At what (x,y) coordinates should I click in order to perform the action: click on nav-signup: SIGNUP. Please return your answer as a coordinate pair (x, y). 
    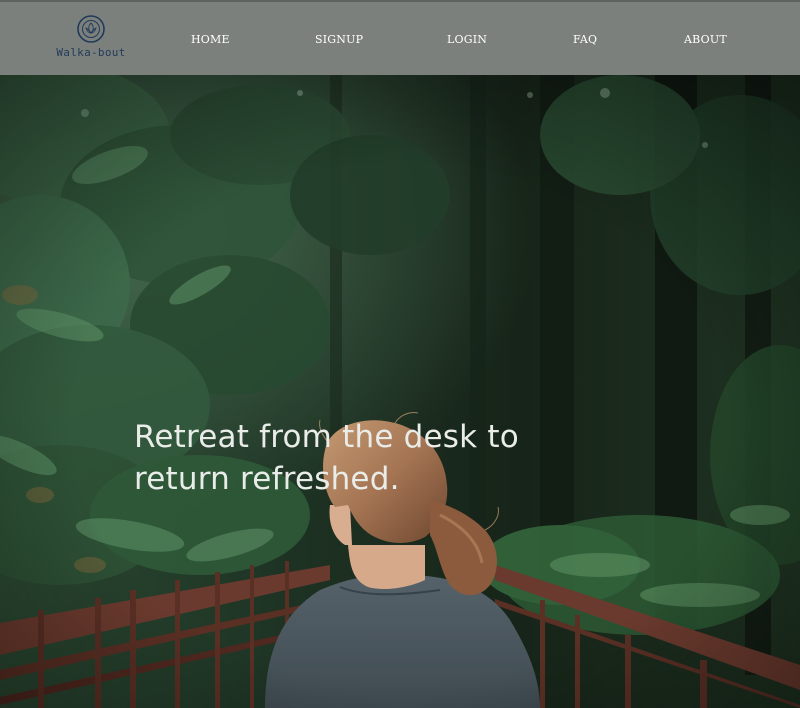
    Looking at the image, I should click on (339, 39).